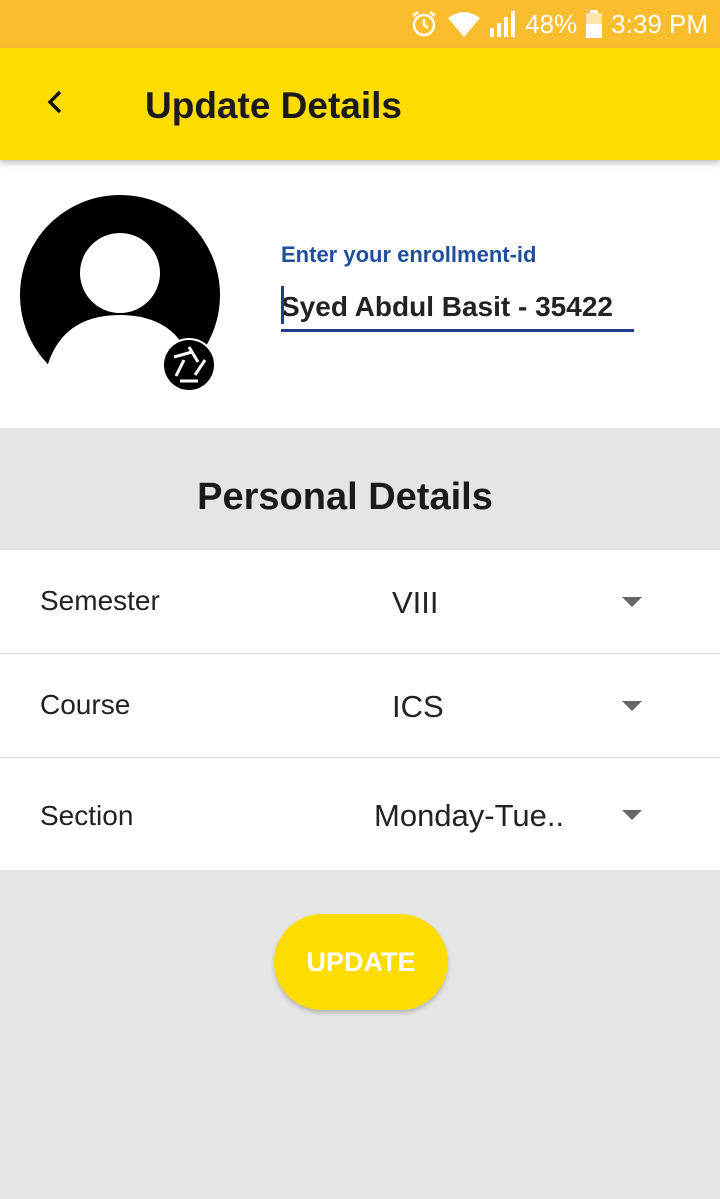 This screenshot has height=1199, width=720. What do you see at coordinates (418, 707) in the screenshot?
I see `course-dropdown: ICS` at bounding box center [418, 707].